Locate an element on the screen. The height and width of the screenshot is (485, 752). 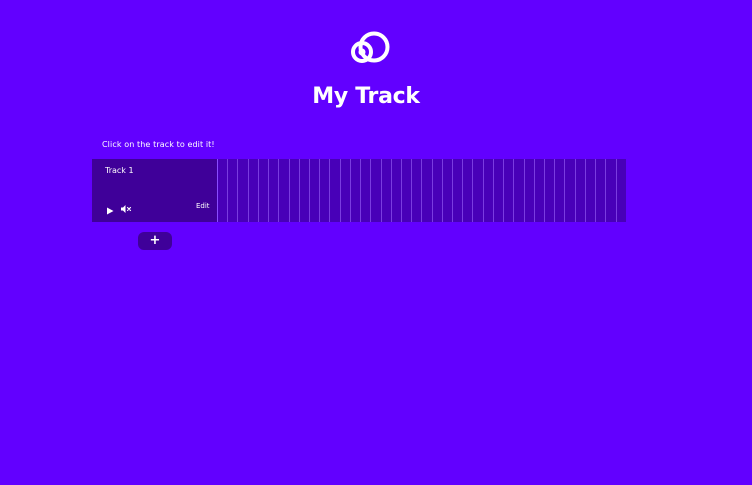
edit-button: Edit is located at coordinates (203, 206).